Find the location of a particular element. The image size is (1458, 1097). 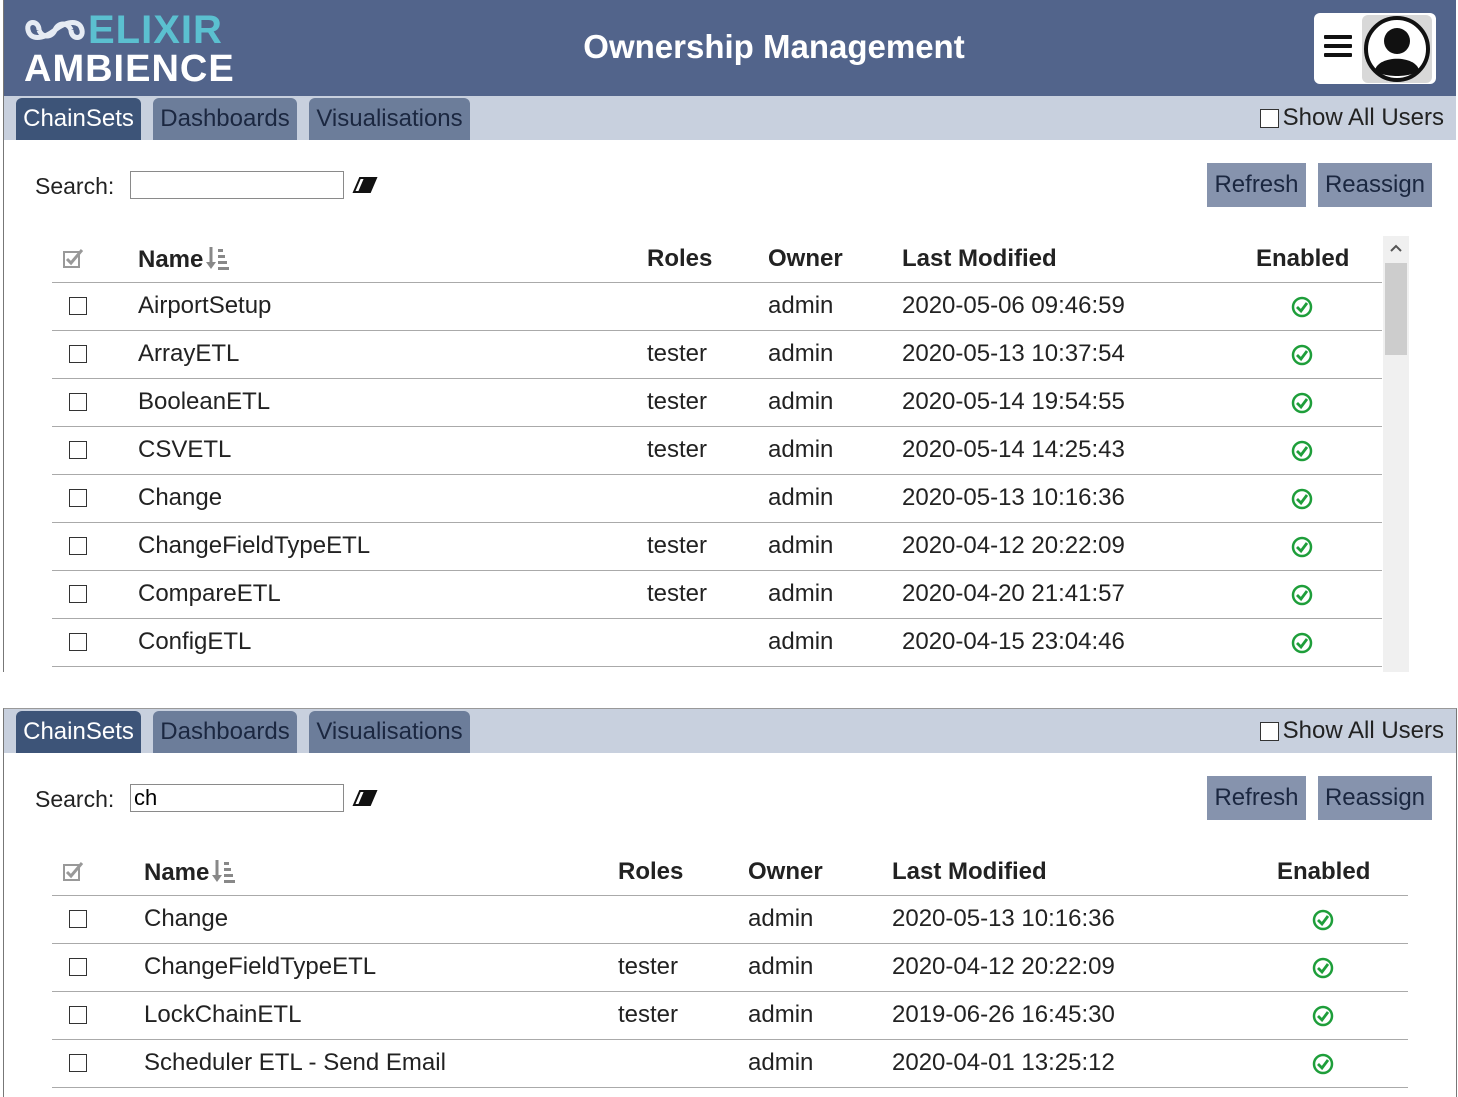

table-row: ArrayETL tester admin 2020-05-13 10:37:54 is located at coordinates (717, 355).